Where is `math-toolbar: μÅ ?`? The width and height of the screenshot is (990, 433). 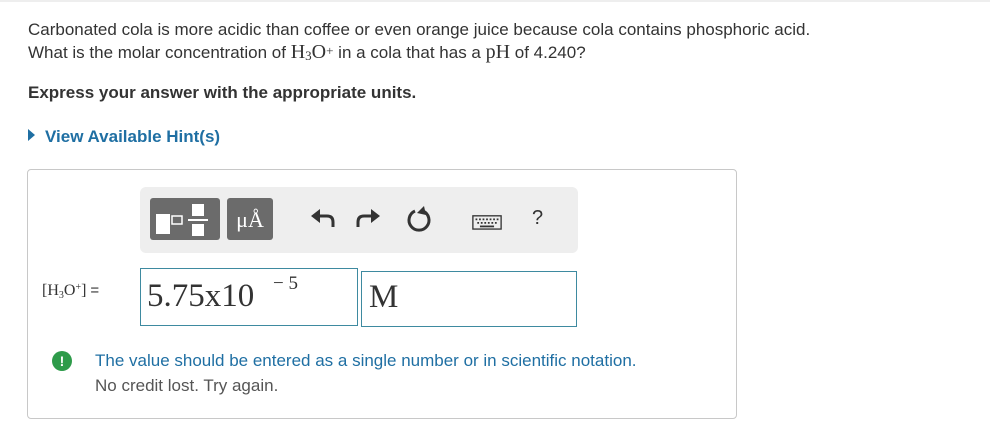 math-toolbar: μÅ ? is located at coordinates (359, 220).